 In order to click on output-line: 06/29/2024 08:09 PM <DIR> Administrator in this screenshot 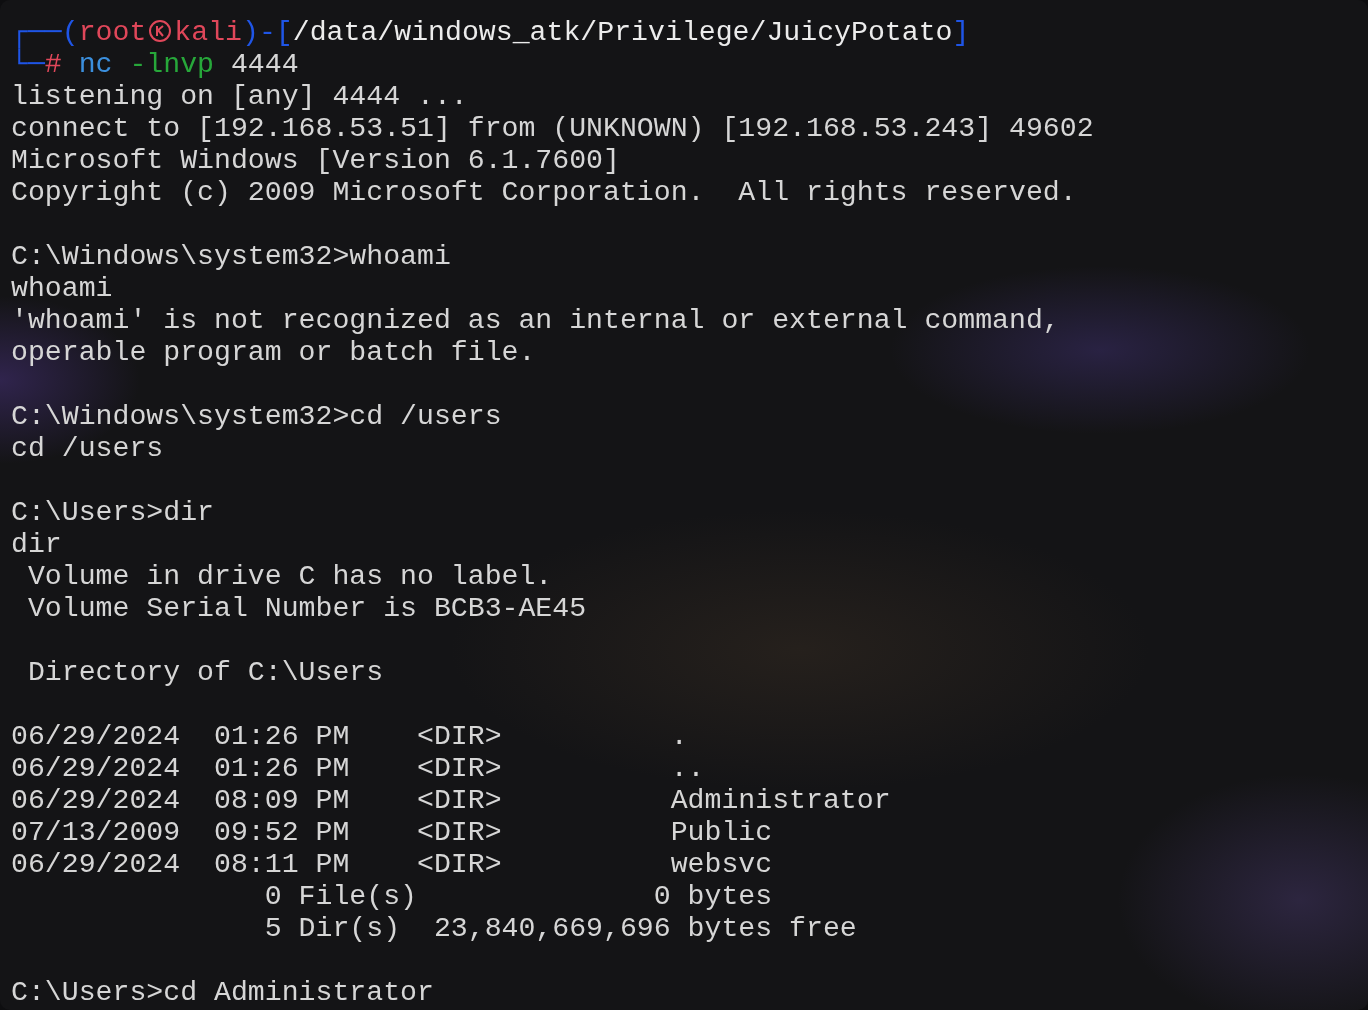, I will do `click(451, 801)`.